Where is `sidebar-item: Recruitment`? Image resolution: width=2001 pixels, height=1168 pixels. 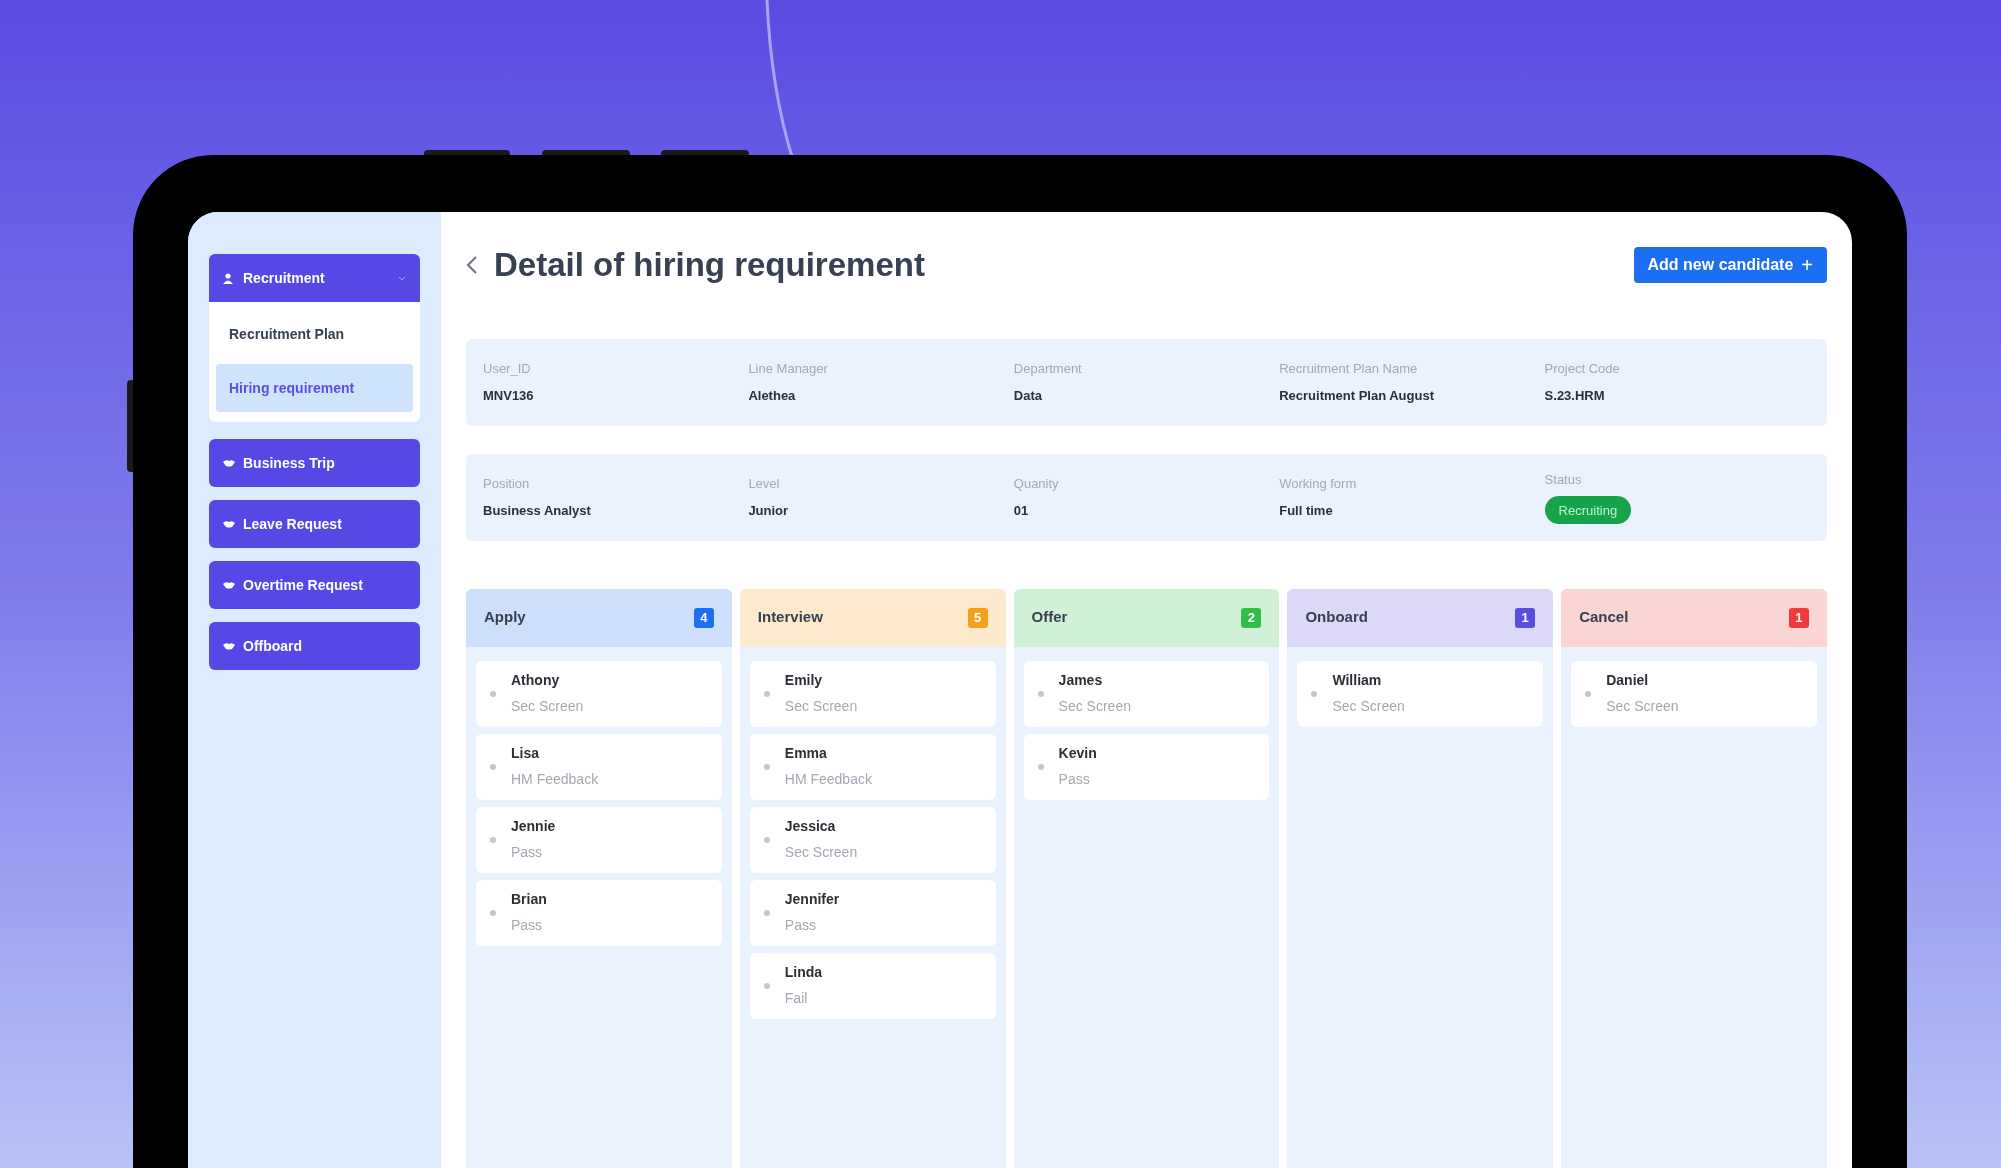 sidebar-item: Recruitment is located at coordinates (314, 278).